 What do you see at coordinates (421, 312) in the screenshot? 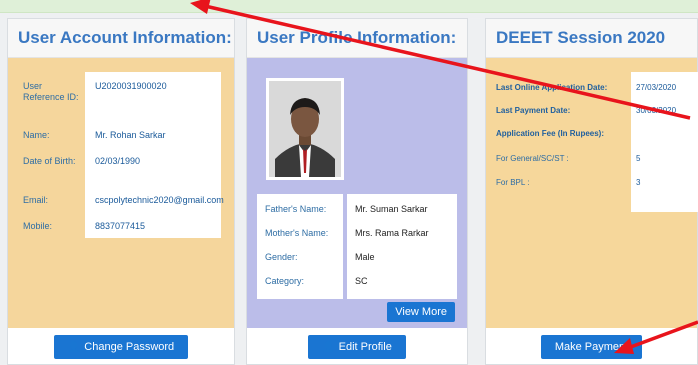
I see `view-more-button: View More` at bounding box center [421, 312].